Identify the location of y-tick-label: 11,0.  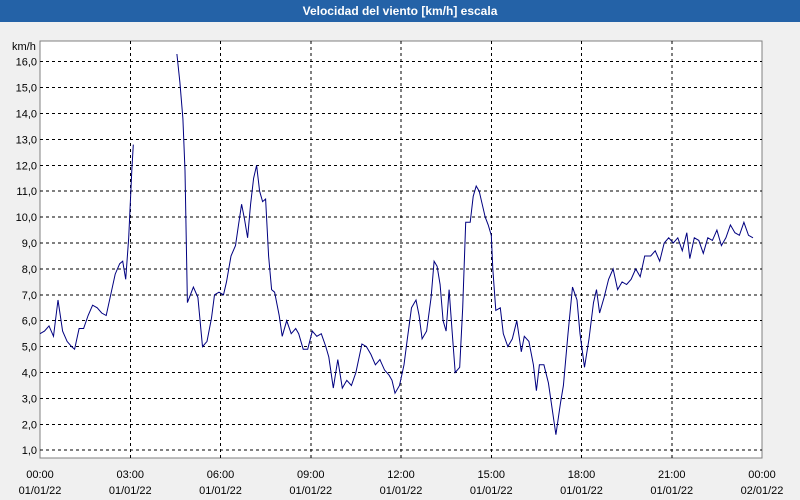
(26, 192).